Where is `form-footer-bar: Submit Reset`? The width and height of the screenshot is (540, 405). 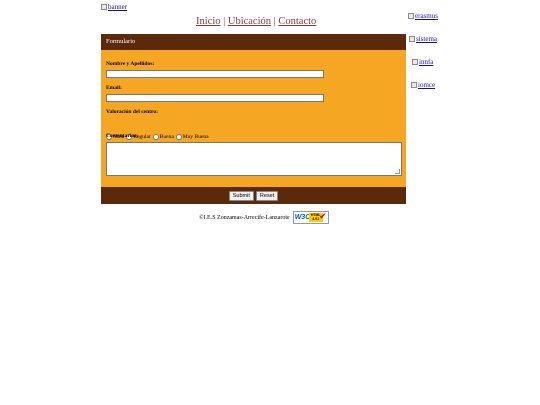
form-footer-bar: Submit Reset is located at coordinates (253, 195).